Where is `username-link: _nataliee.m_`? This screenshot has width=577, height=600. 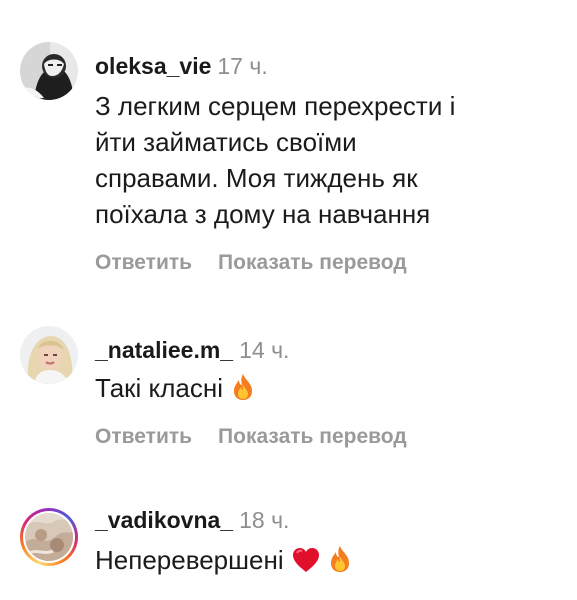
username-link: _nataliee.m_ is located at coordinates (164, 350).